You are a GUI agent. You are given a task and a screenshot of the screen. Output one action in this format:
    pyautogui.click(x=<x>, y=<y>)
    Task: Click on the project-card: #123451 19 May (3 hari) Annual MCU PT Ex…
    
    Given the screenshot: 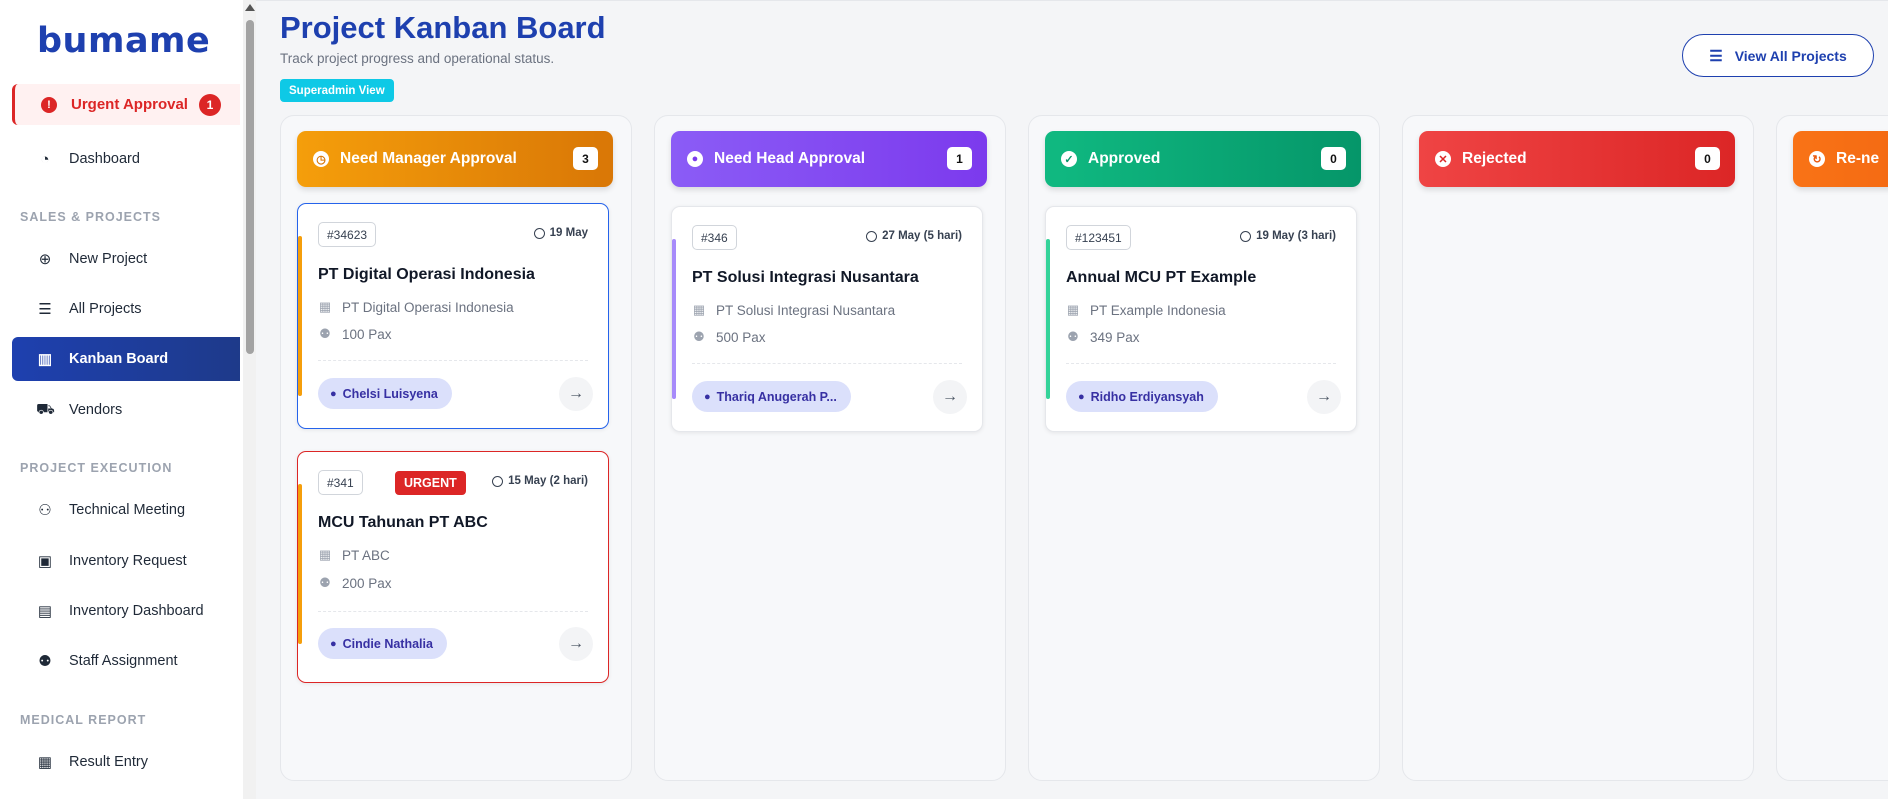 What is the action you would take?
    pyautogui.click(x=1201, y=319)
    